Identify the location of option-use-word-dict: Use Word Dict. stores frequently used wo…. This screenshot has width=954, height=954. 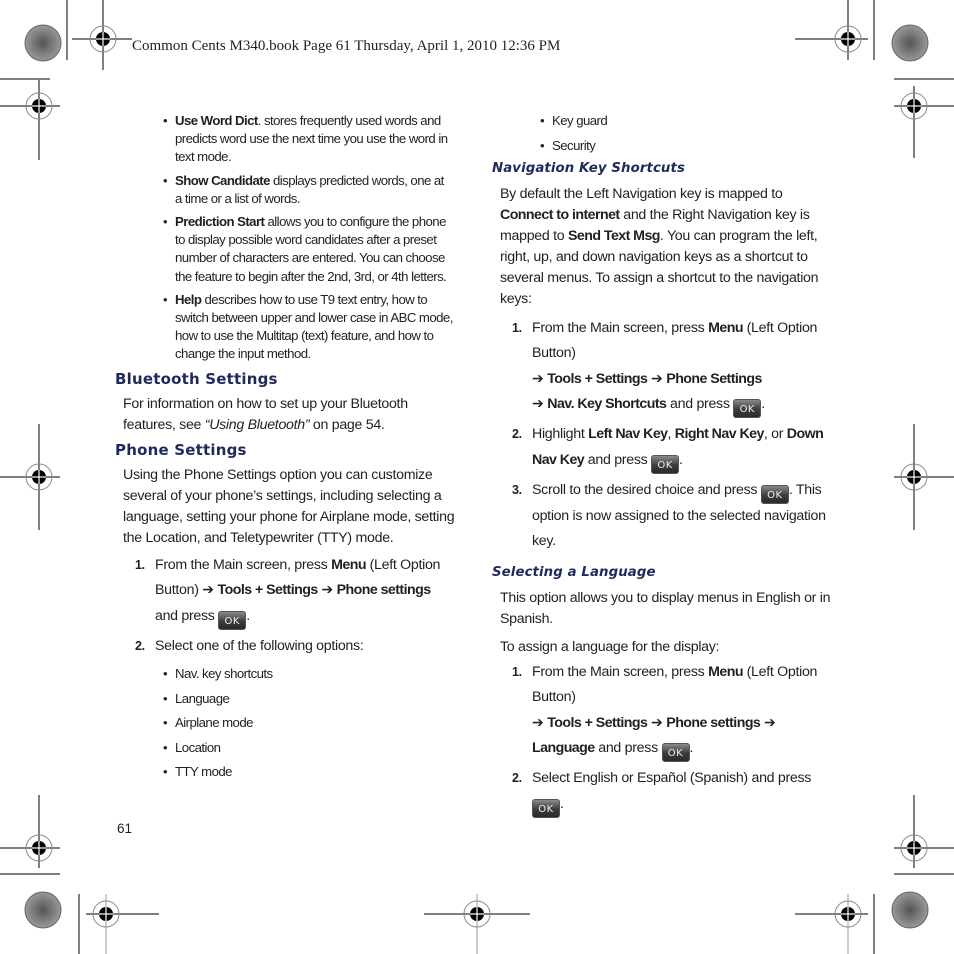
(308, 139).